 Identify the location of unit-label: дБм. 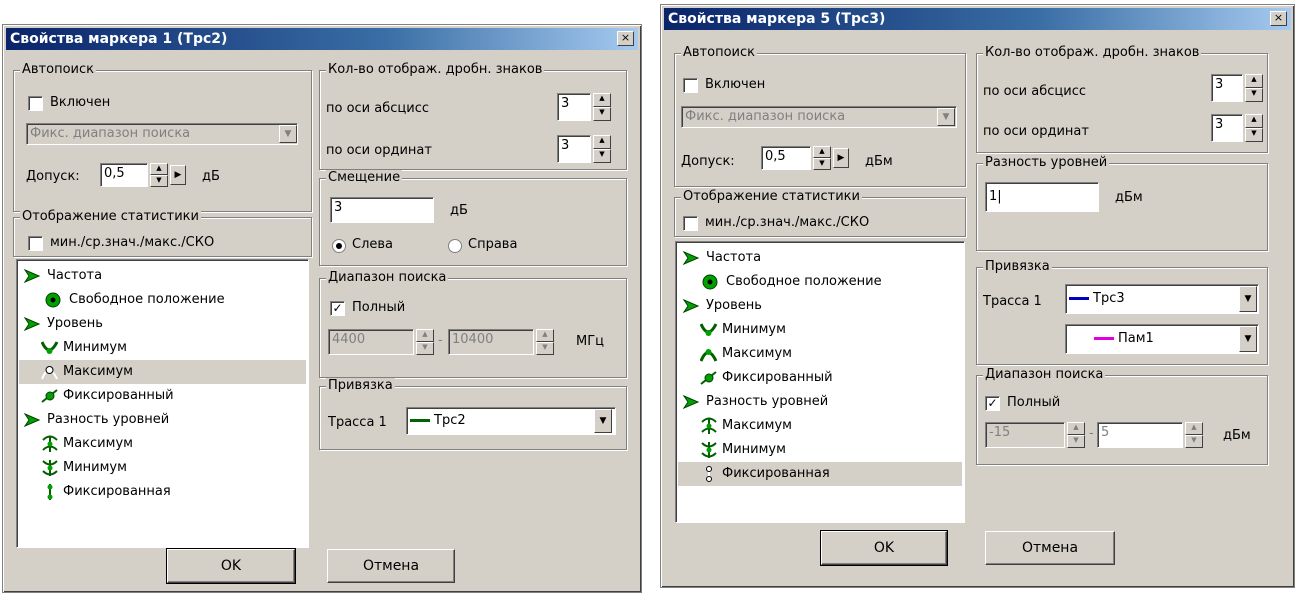
(1237, 435).